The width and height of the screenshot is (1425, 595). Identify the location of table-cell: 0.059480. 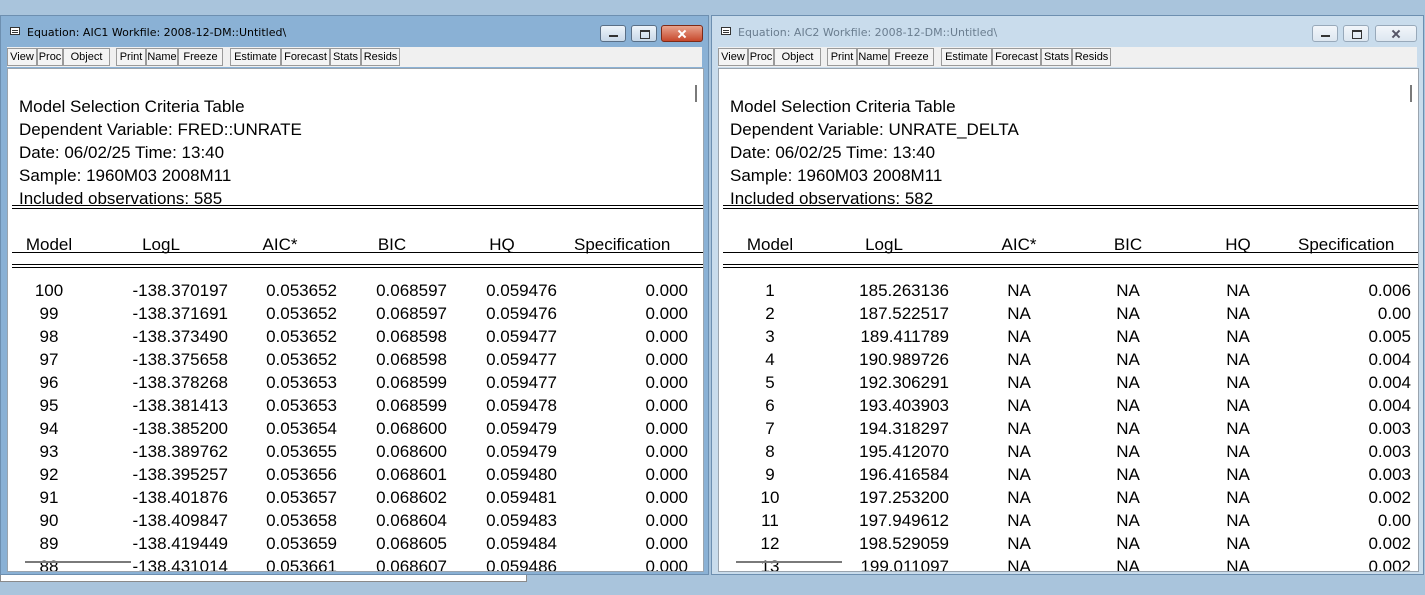
(521, 474).